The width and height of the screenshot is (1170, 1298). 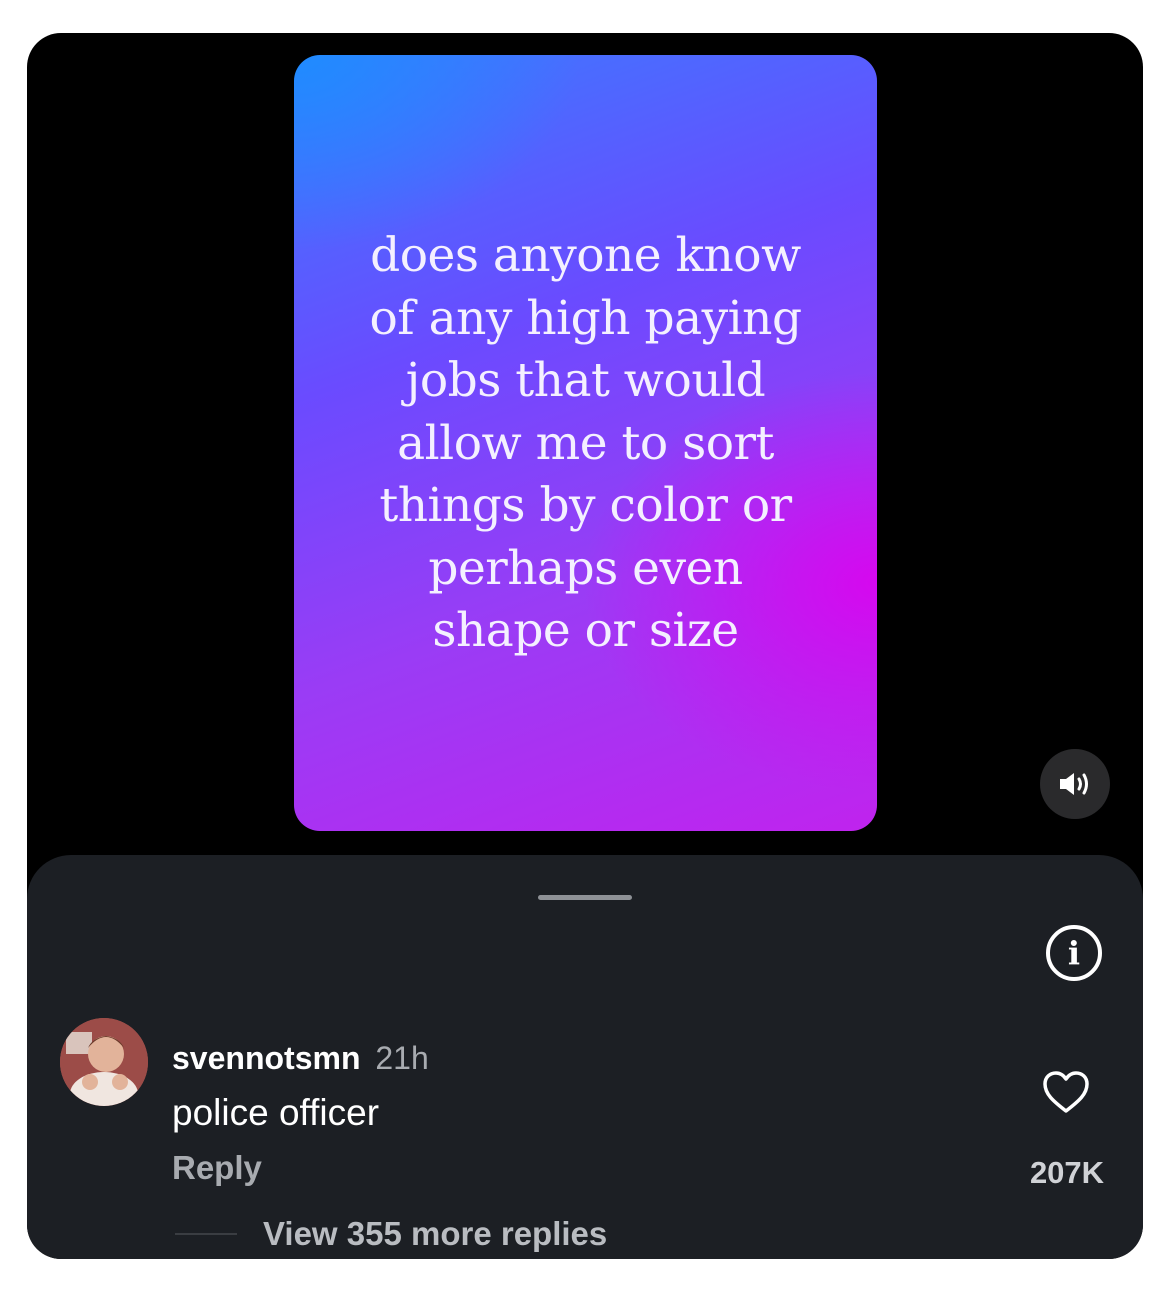 I want to click on like-count: 207K, so click(x=1067, y=1172).